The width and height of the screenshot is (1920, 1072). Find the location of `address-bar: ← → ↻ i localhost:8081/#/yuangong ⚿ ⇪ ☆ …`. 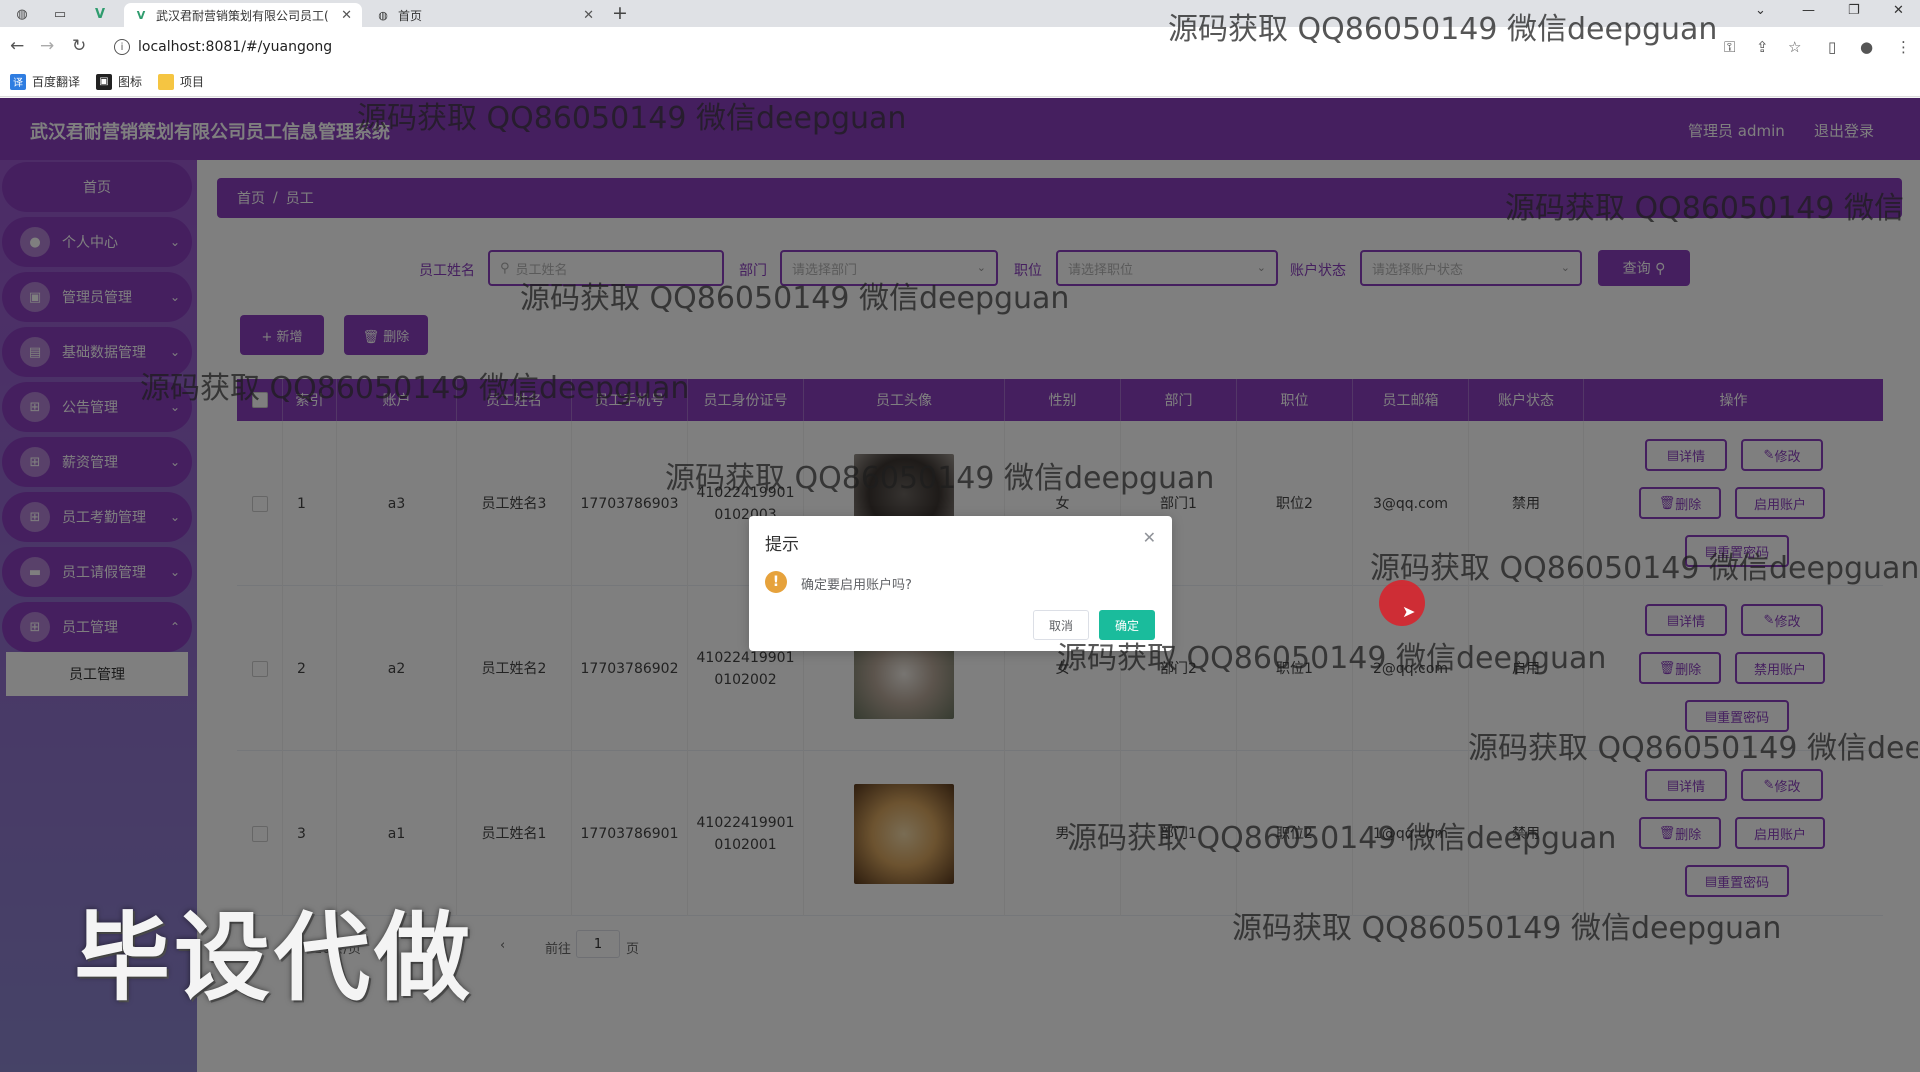

address-bar: ← → ↻ i localhost:8081/#/yuangong ⚿ ⇪ ☆ … is located at coordinates (960, 47).